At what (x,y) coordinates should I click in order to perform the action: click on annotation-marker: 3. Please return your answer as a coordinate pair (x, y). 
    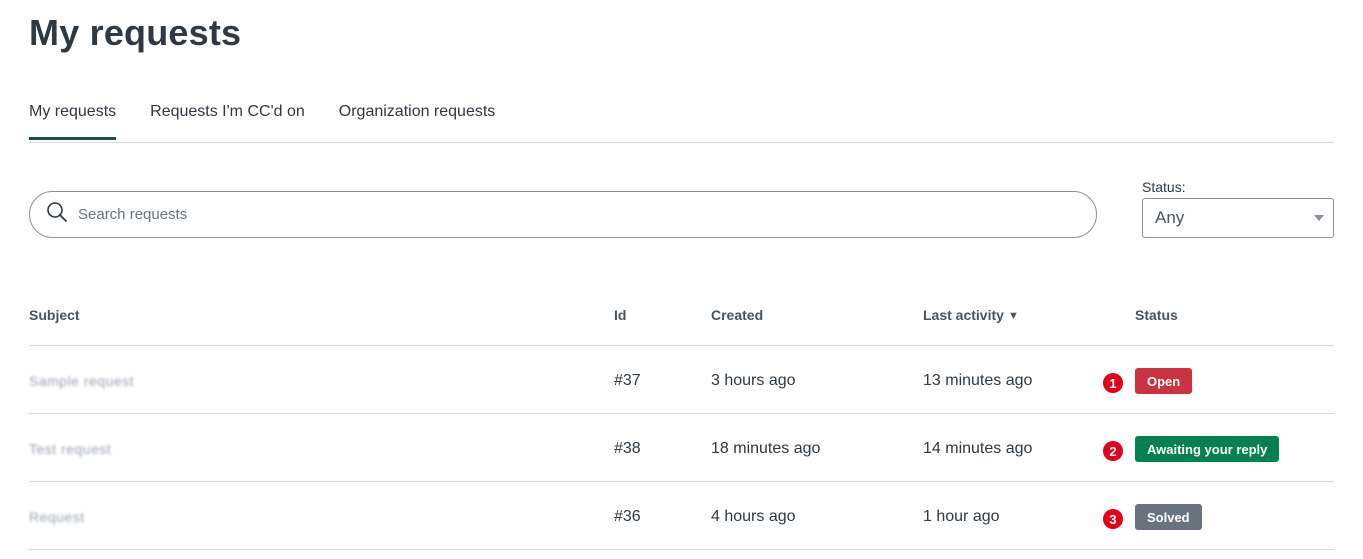
    Looking at the image, I should click on (1113, 519).